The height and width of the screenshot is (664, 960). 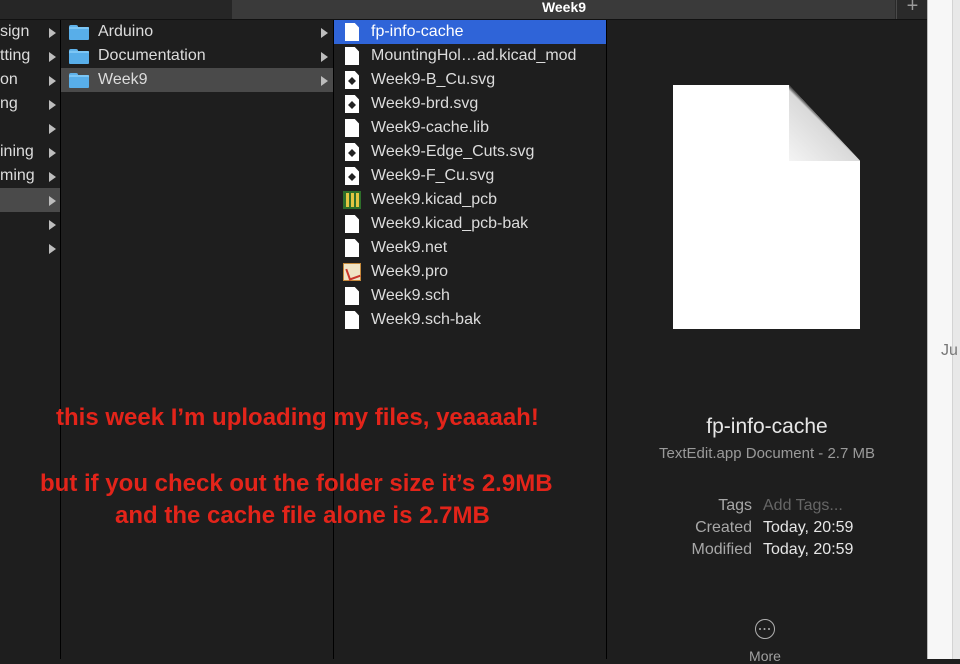 I want to click on modified-label: Modified, so click(x=721, y=549).